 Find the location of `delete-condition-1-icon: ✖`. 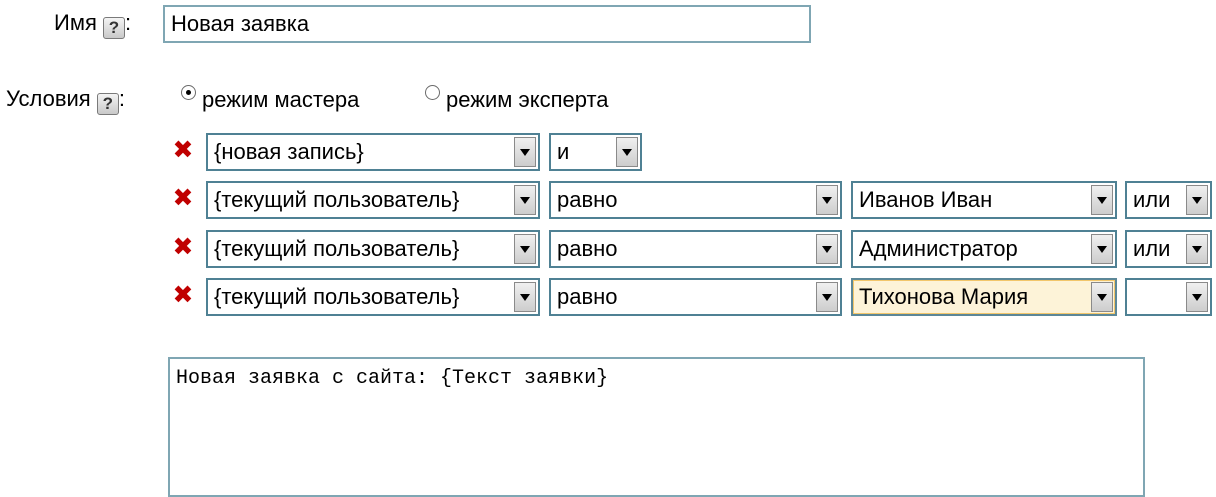

delete-condition-1-icon: ✖ is located at coordinates (183, 150).